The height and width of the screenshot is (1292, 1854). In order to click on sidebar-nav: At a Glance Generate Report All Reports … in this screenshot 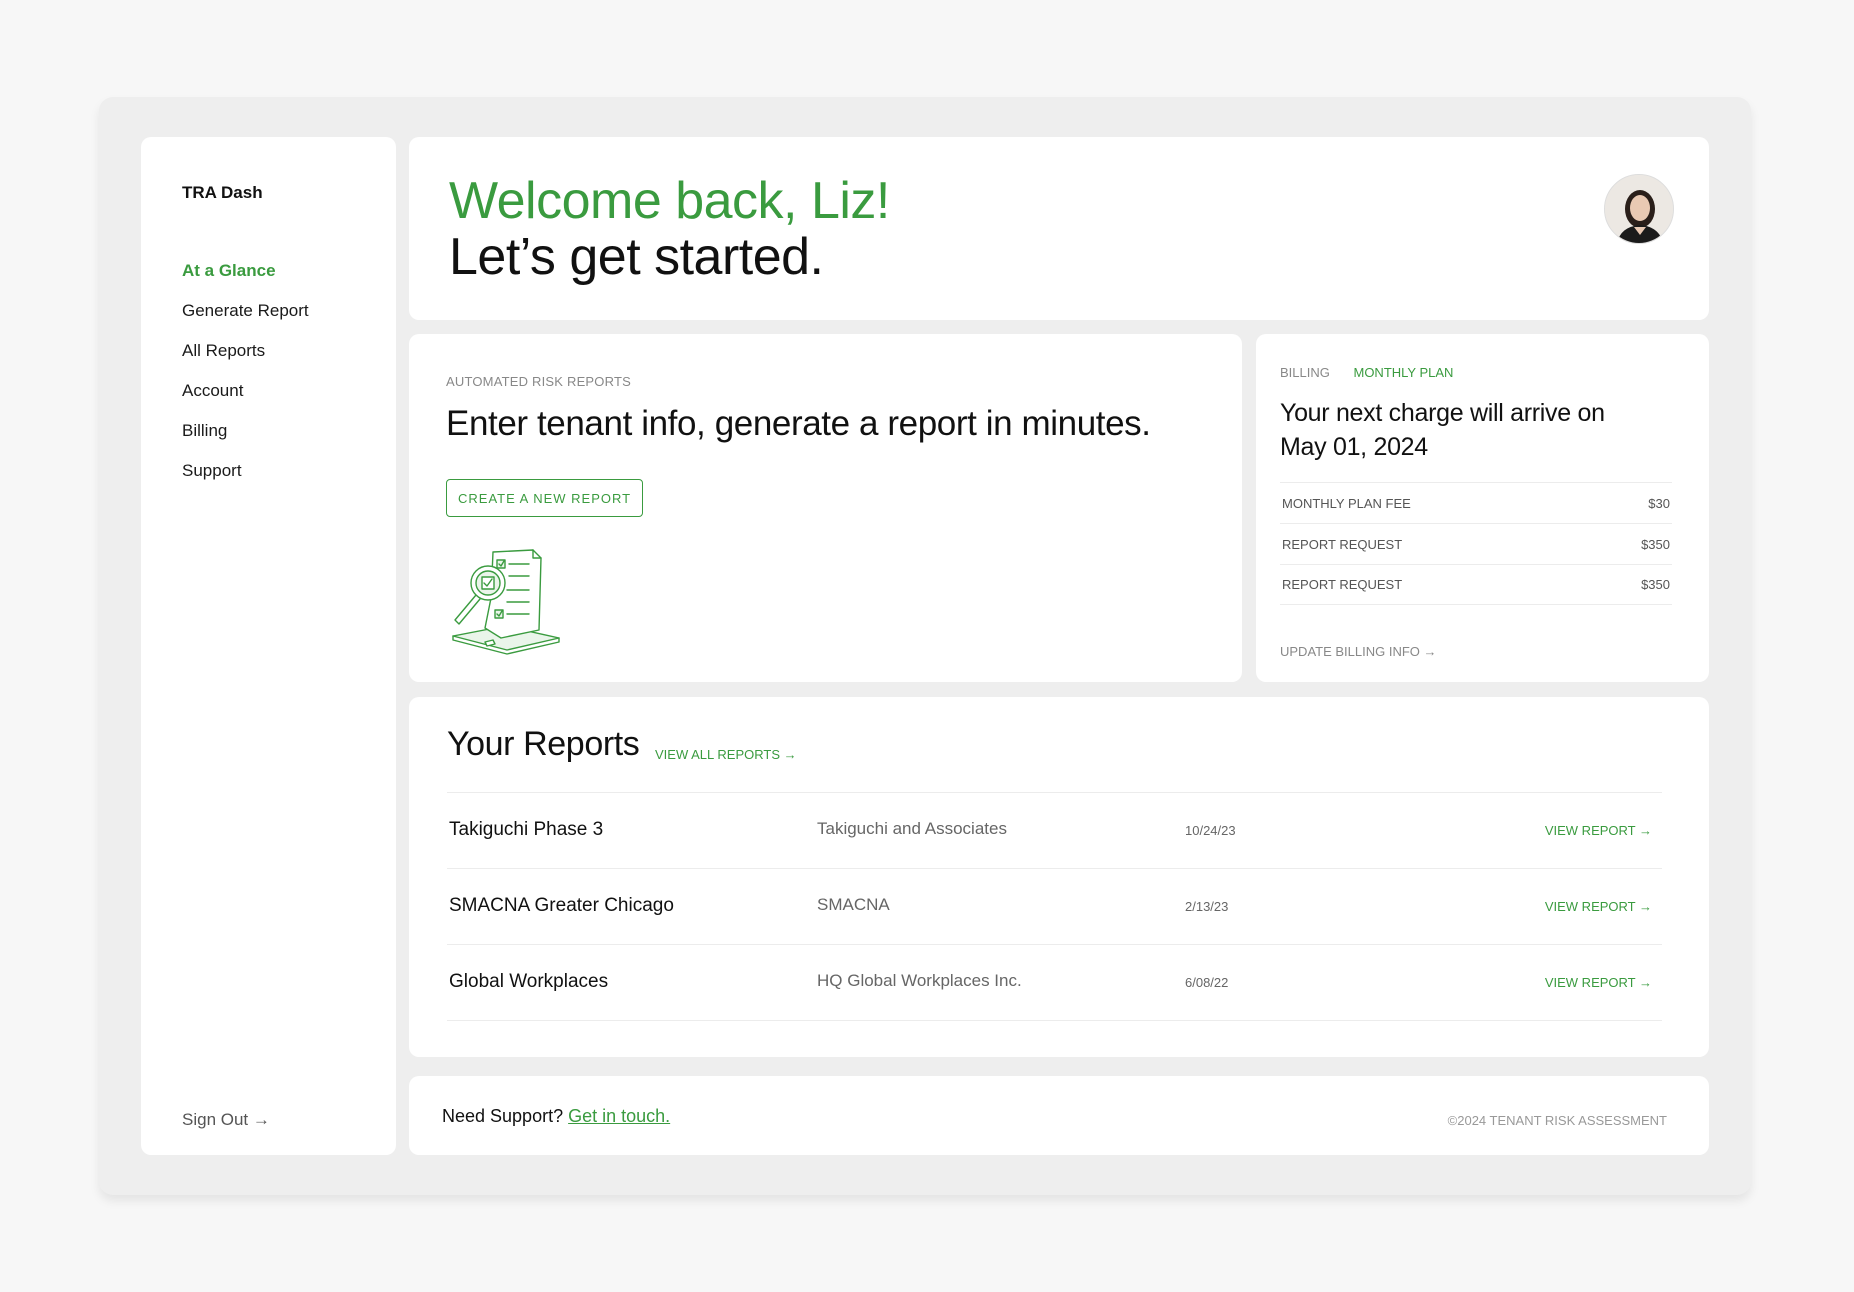, I will do `click(245, 375)`.